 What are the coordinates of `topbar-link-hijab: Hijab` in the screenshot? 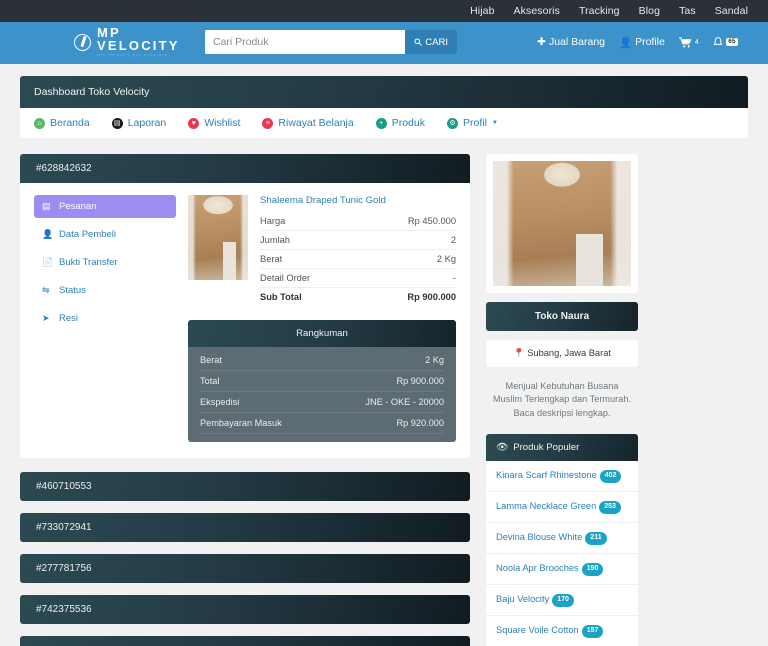 It's located at (482, 11).